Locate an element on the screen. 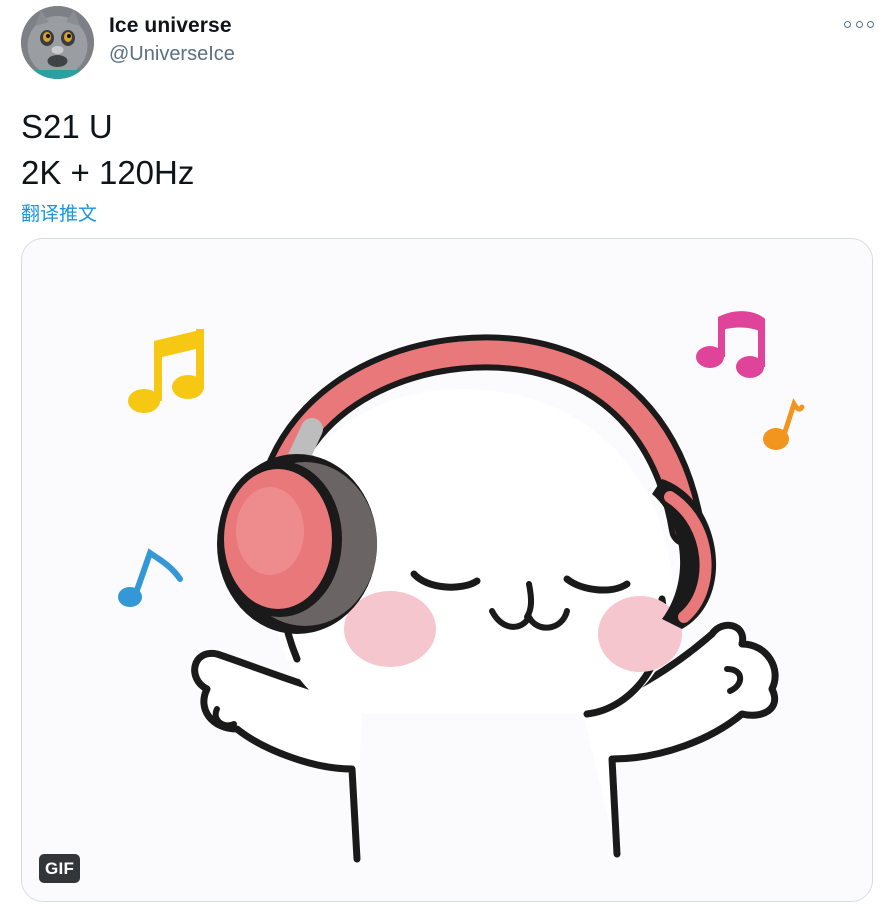  author-avatar is located at coordinates (57, 42).